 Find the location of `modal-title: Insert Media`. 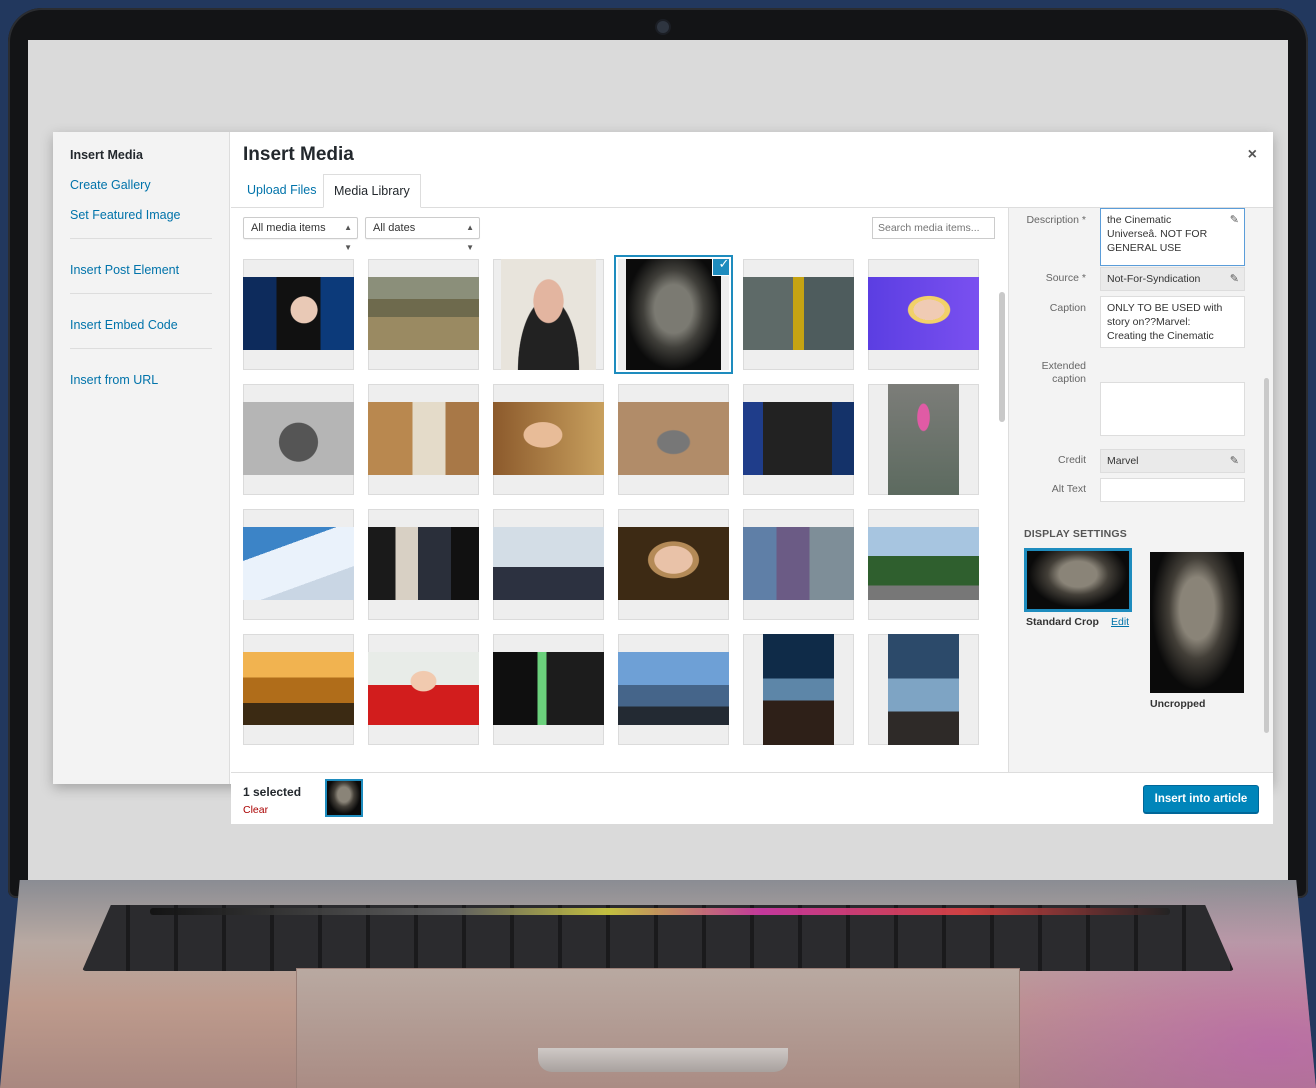

modal-title: Insert Media is located at coordinates (298, 154).